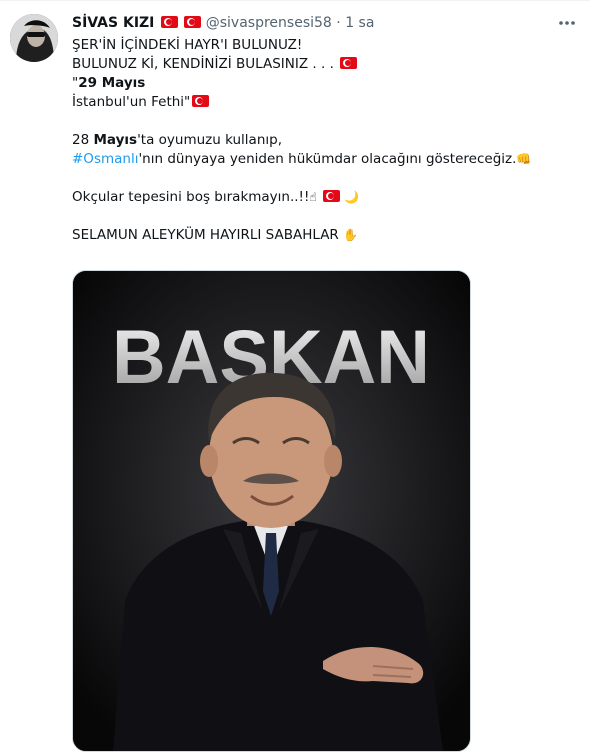  I want to click on tweet-line: SELAMUN ALEYKÜM HAYIRLI SABAHLAR ✋, so click(322, 235).